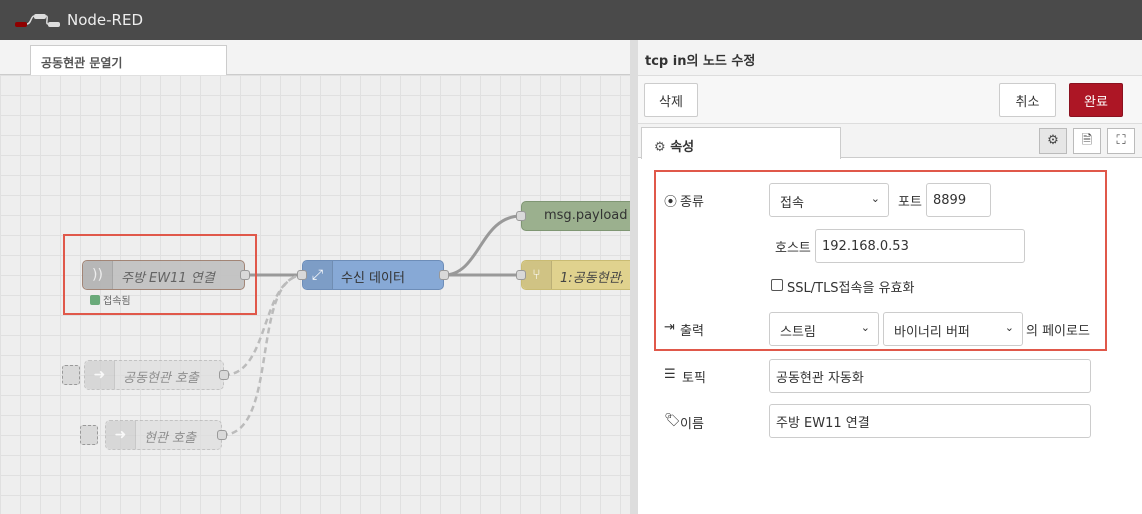  What do you see at coordinates (586, 215) in the screenshot?
I see `debug-node-label: msg.payload` at bounding box center [586, 215].